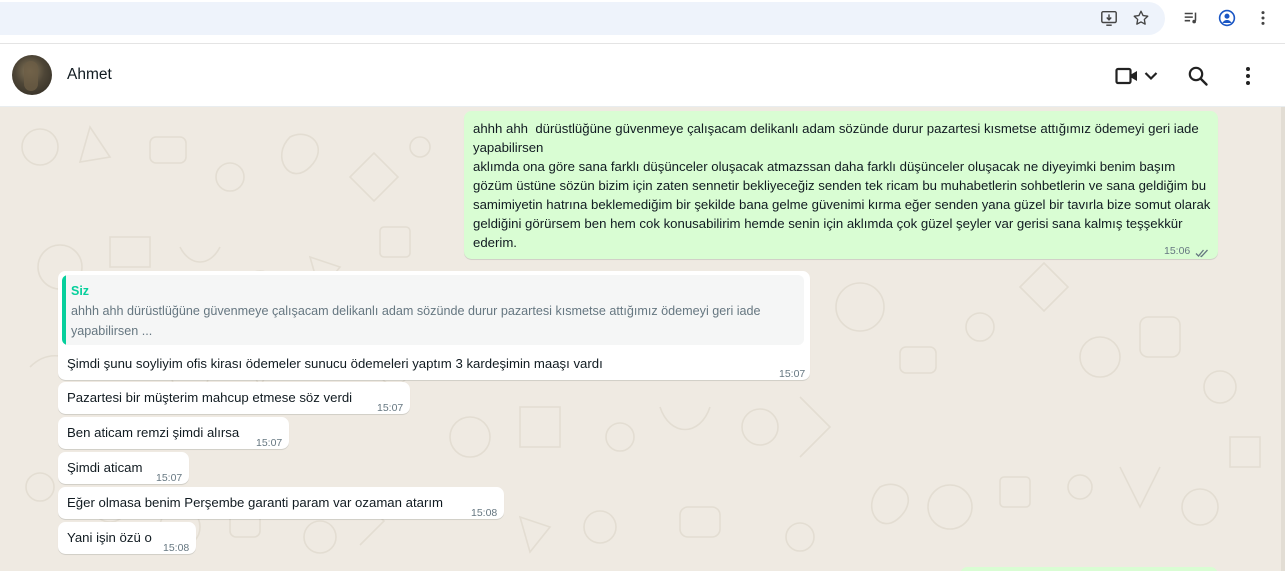 The width and height of the screenshot is (1285, 571). I want to click on message-text: Yani işin özü o, so click(109, 537).